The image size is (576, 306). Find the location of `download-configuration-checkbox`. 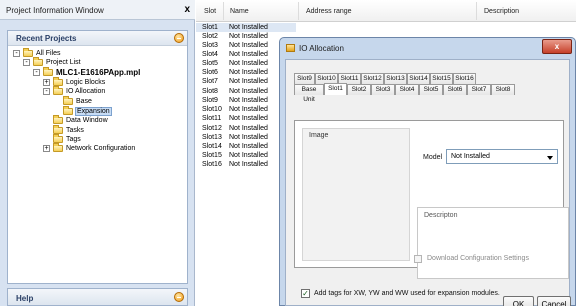

download-configuration-checkbox is located at coordinates (418, 259).